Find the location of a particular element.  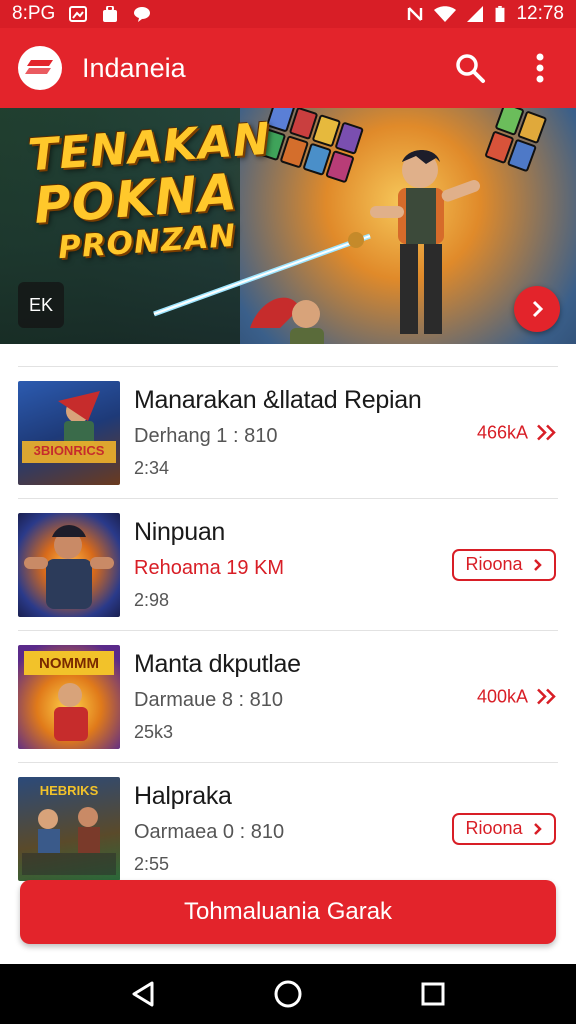

home-icon is located at coordinates (288, 994).